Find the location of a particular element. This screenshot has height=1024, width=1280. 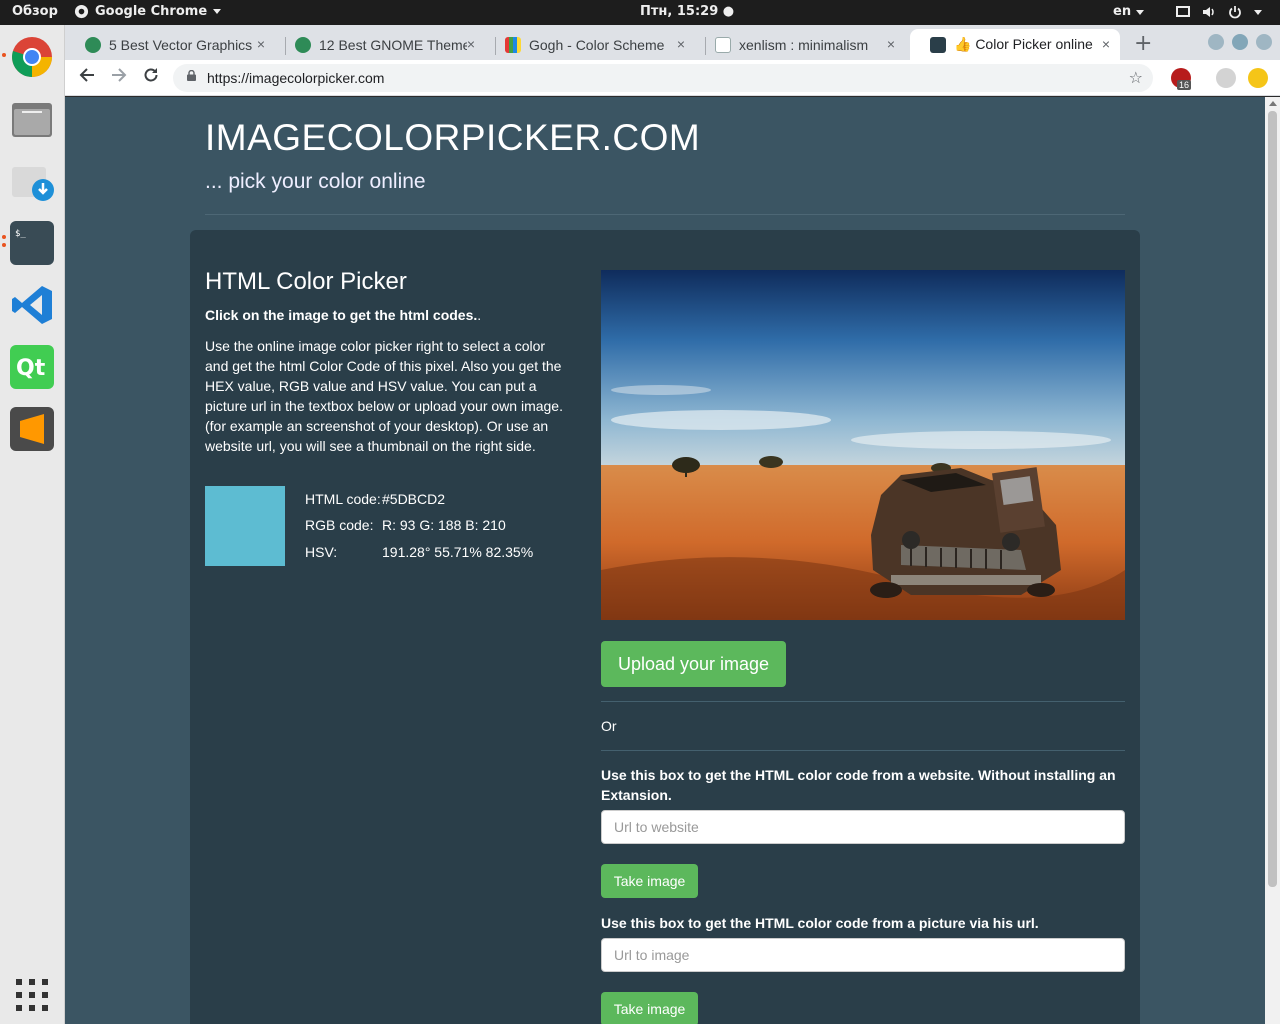

or-text: Or is located at coordinates (609, 726).